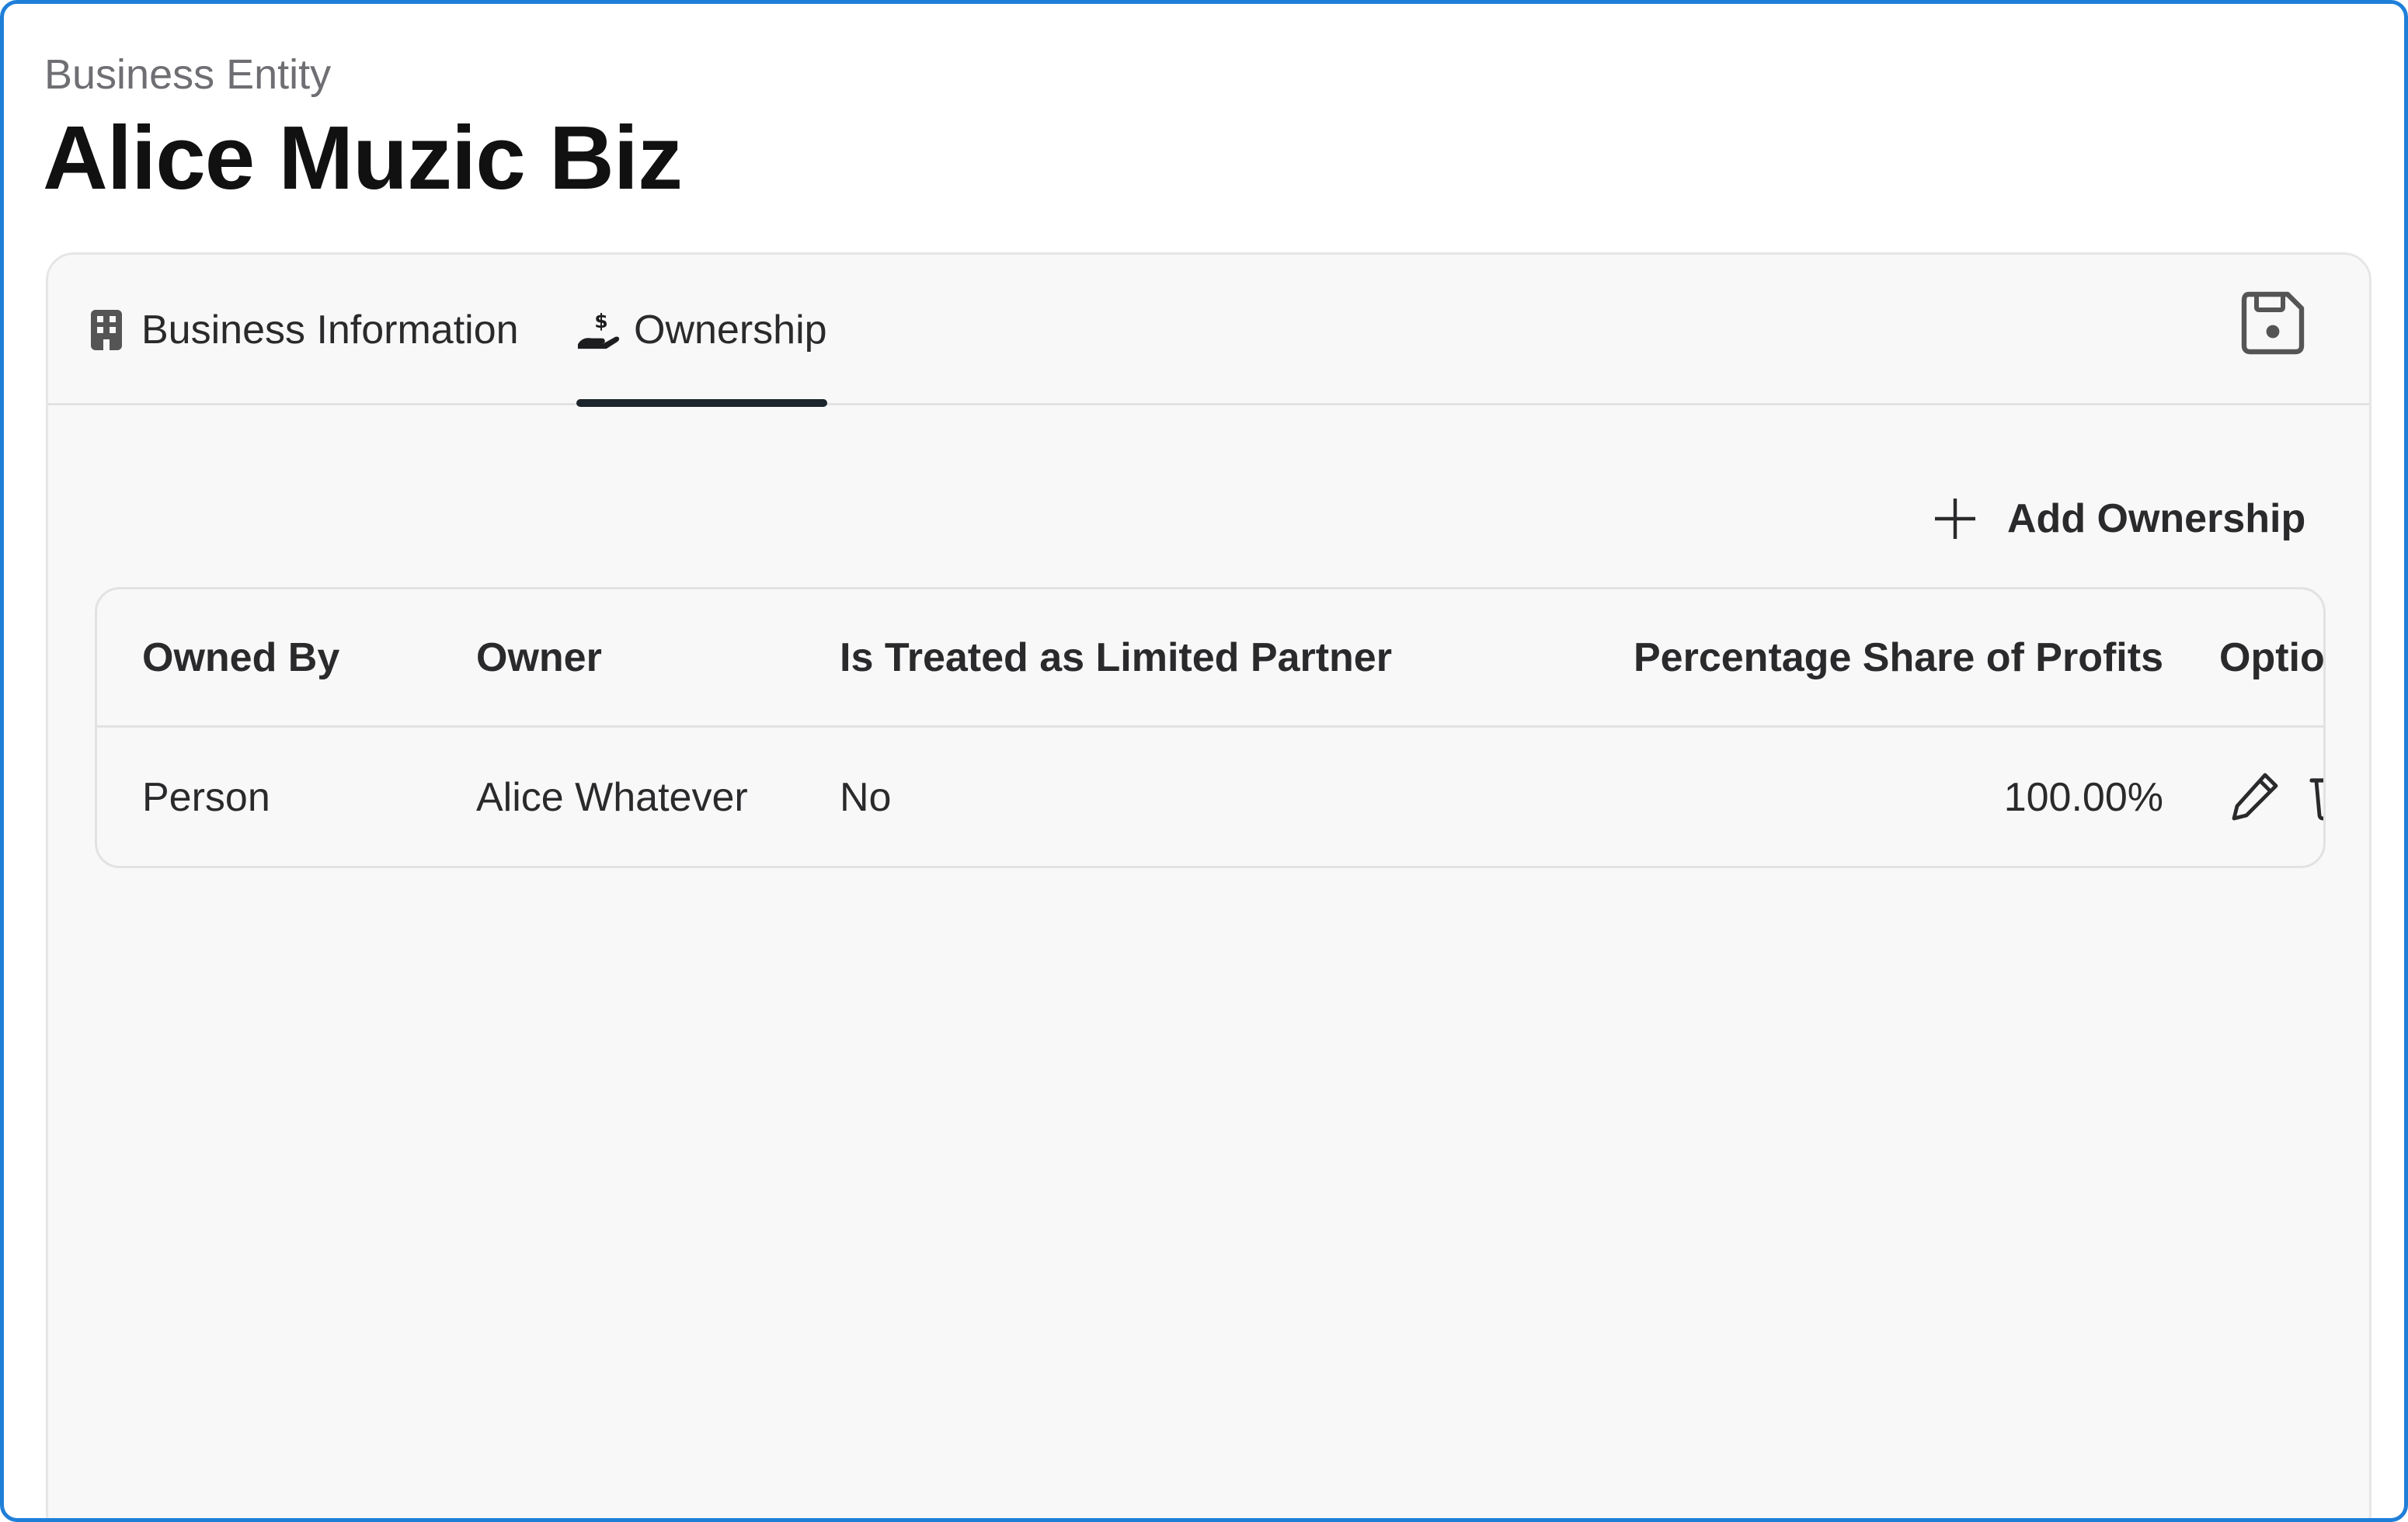  I want to click on column-header-options: Options, so click(2272, 657).